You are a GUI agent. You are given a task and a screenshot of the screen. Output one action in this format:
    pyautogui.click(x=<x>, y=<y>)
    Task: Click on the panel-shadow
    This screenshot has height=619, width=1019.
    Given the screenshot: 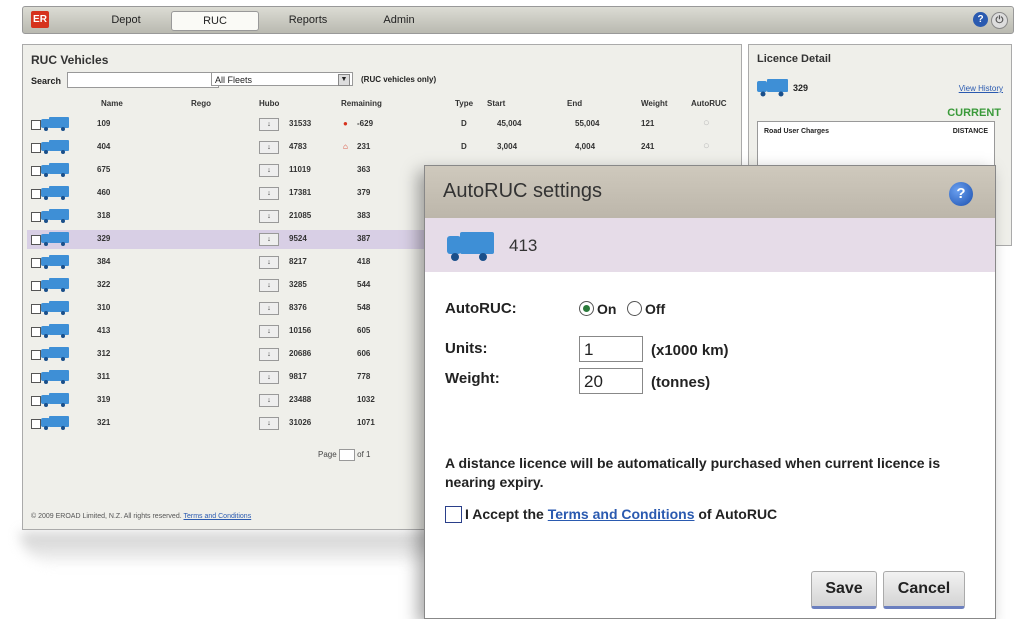 What is the action you would take?
    pyautogui.click(x=230, y=547)
    